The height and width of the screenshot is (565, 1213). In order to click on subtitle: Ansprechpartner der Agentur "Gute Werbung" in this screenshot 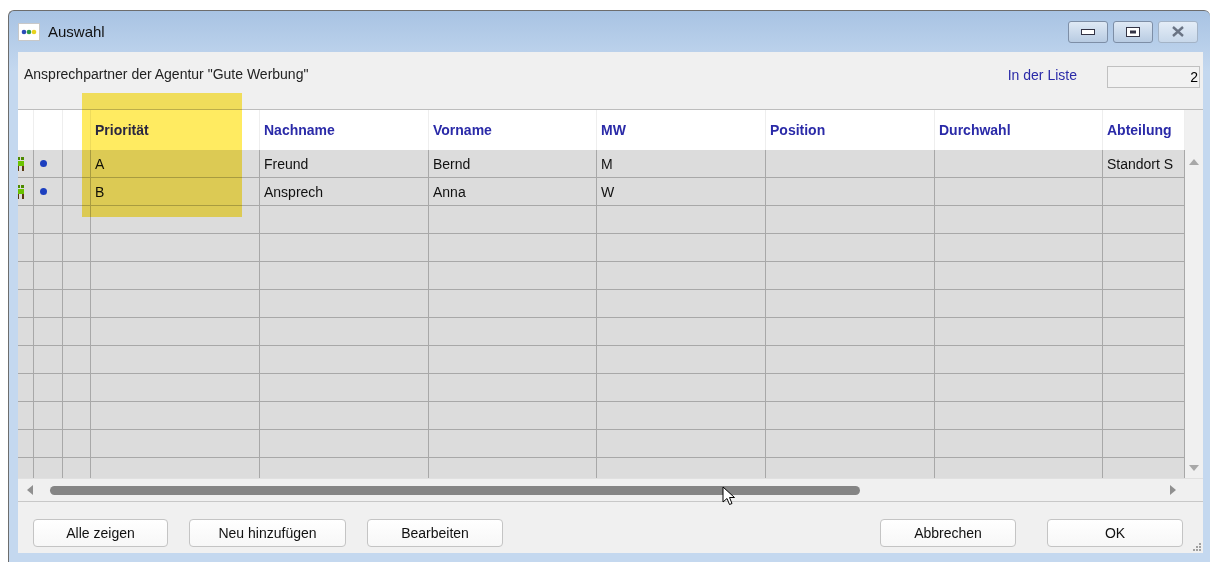, I will do `click(166, 74)`.